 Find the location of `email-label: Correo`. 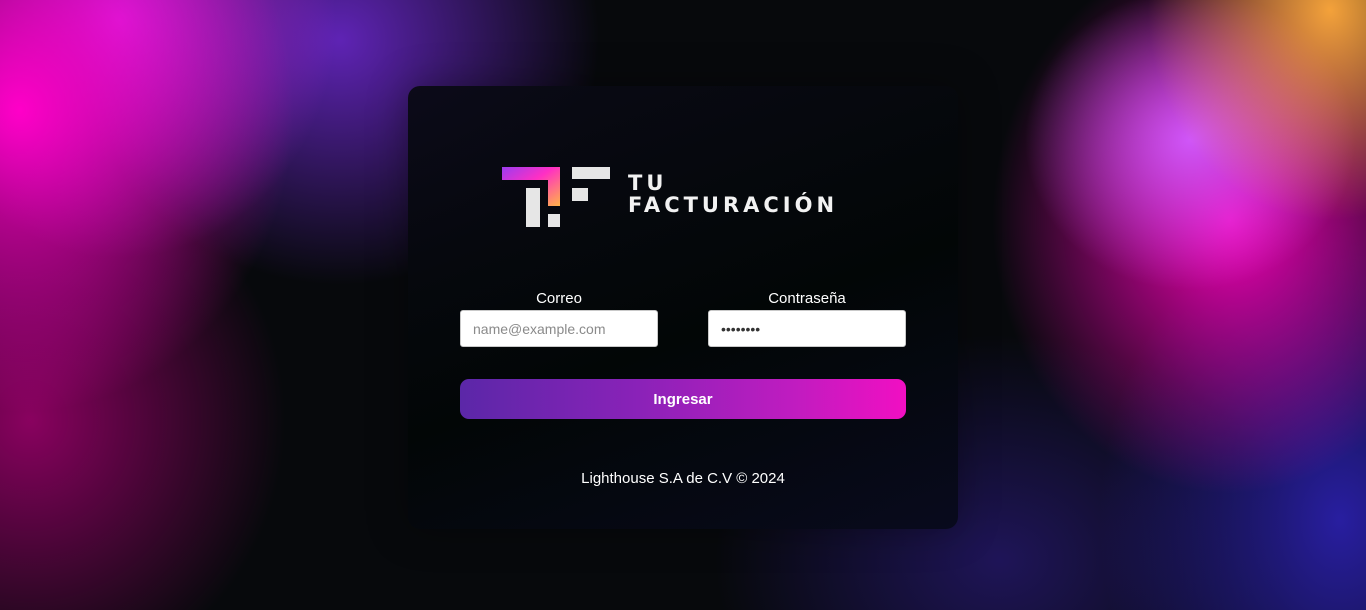

email-label: Correo is located at coordinates (559, 298).